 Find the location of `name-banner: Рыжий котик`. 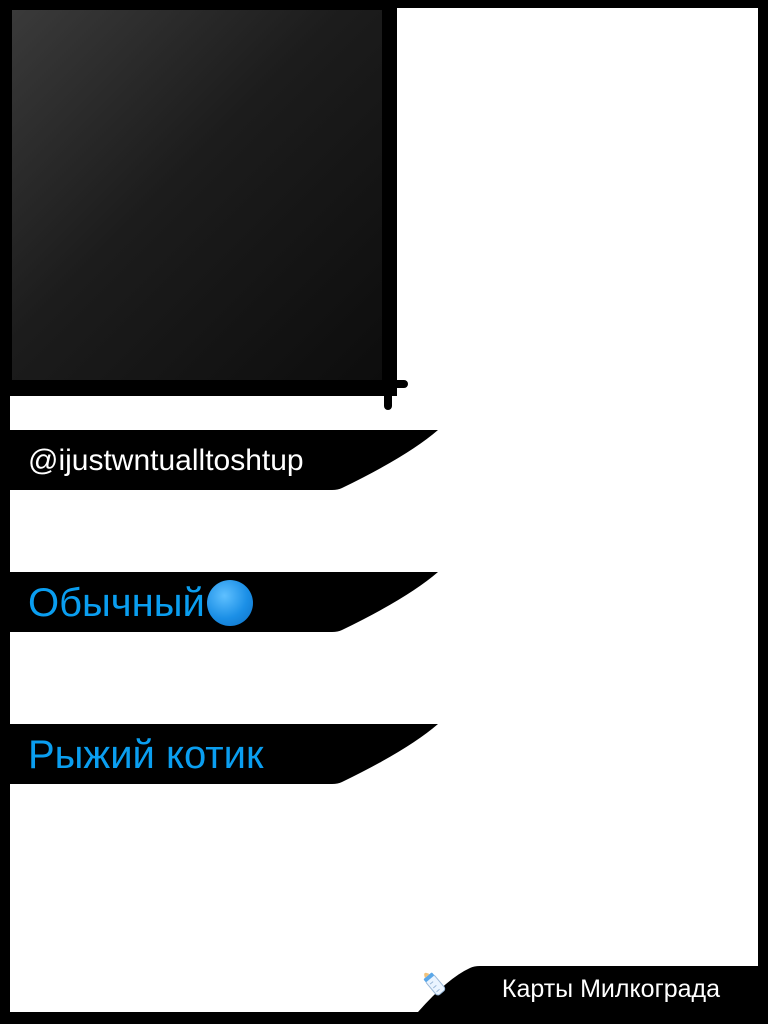

name-banner: Рыжий котик is located at coordinates (226, 755).